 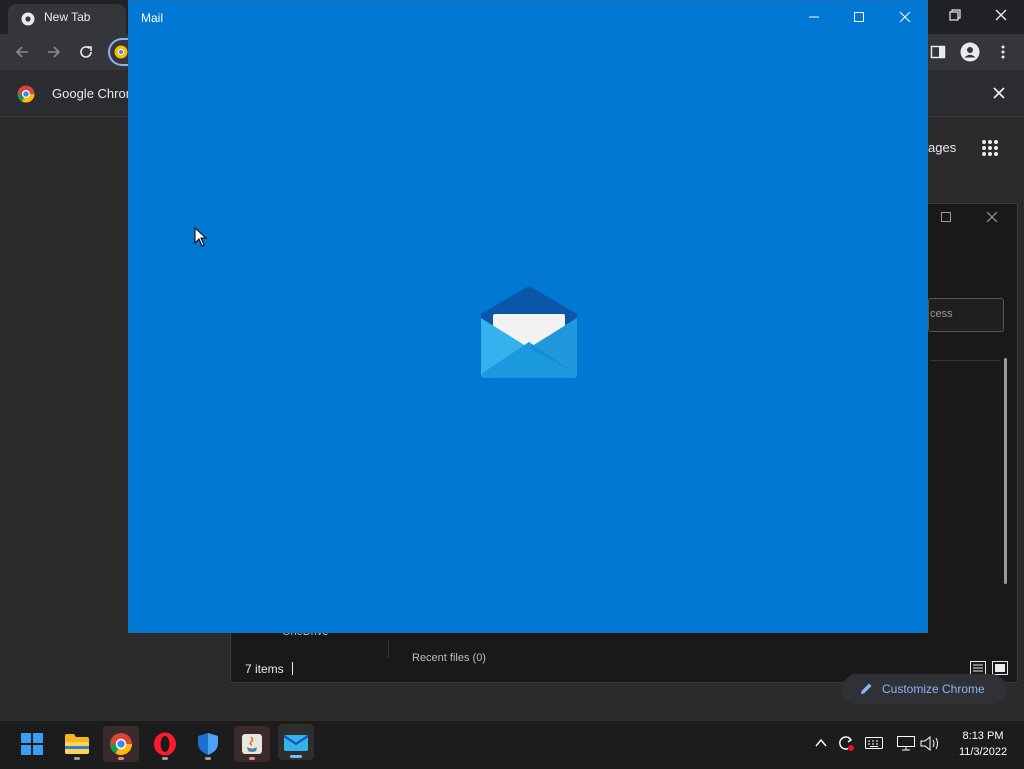 I want to click on taskbar-mail, so click(x=296, y=742).